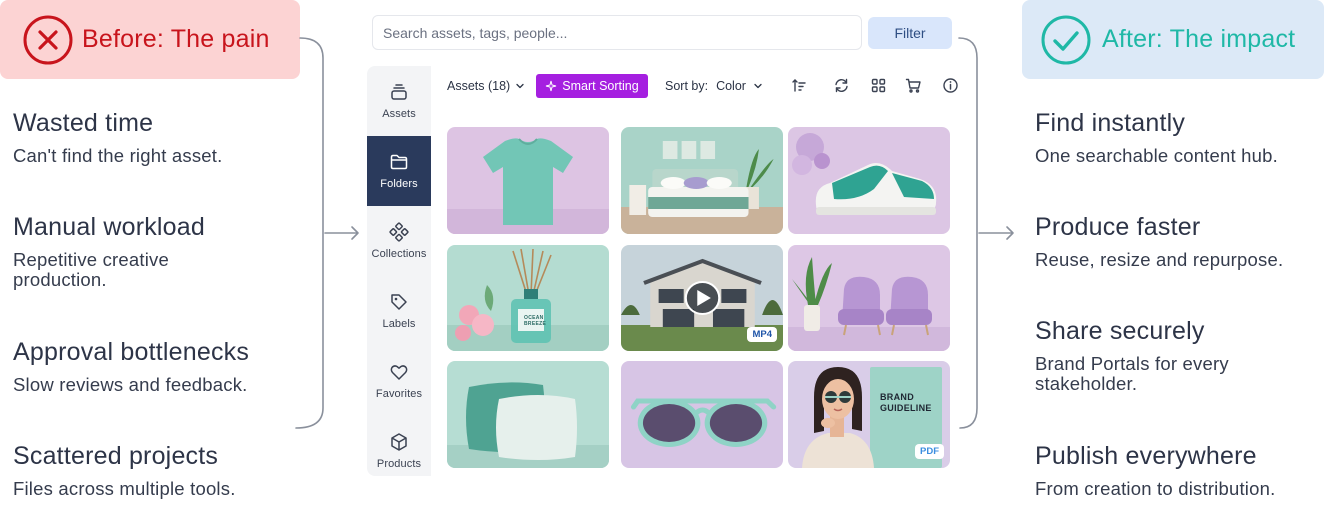 This screenshot has width=1324, height=524. I want to click on smart-sorting-button: Smart Sorting, so click(592, 86).